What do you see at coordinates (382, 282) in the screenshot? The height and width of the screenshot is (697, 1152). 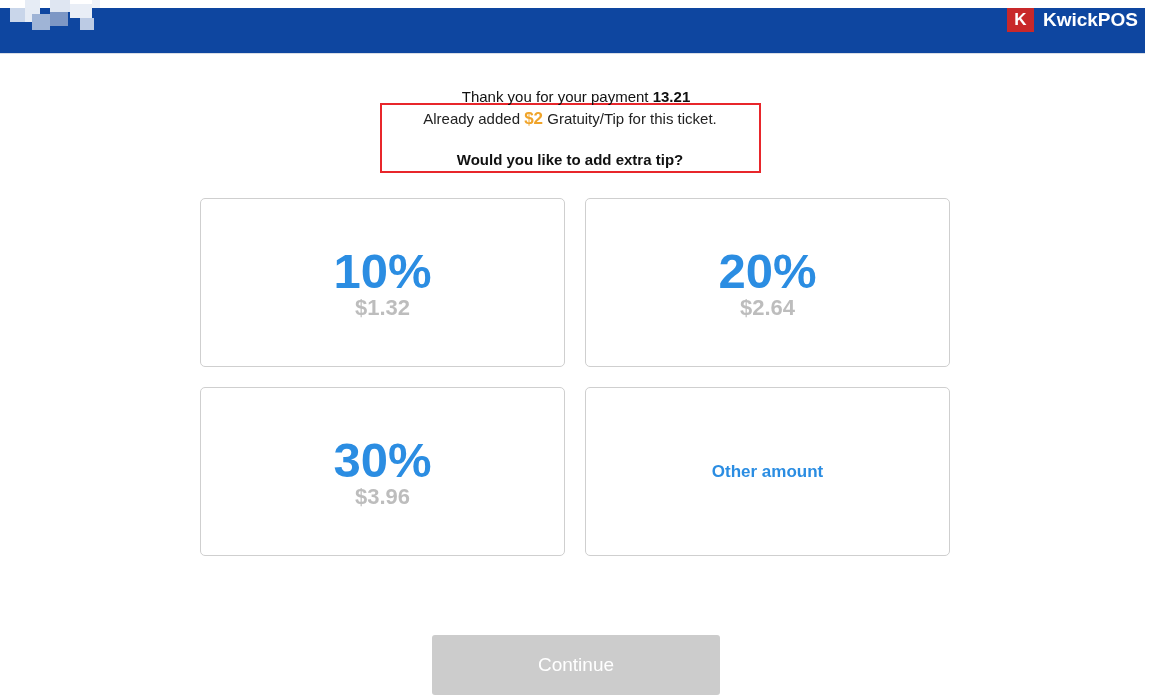 I see `tip-option-button: 10% $1.32` at bounding box center [382, 282].